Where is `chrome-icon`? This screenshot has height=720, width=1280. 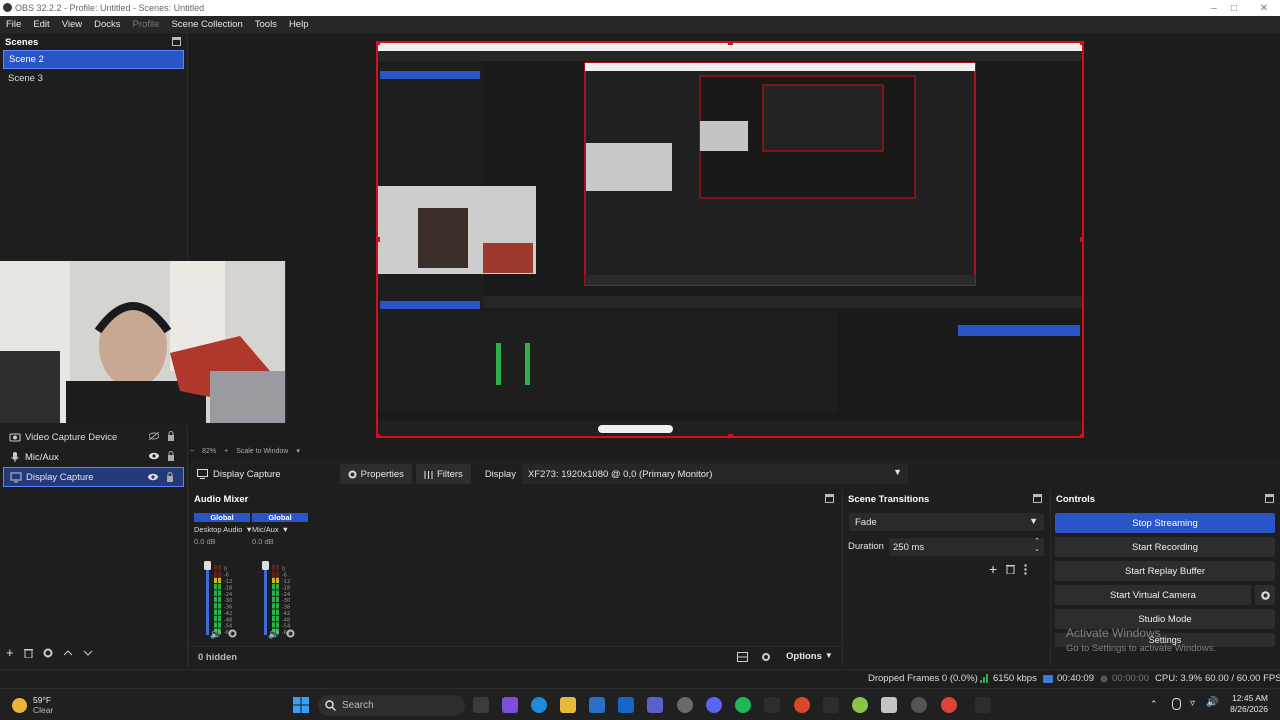
chrome-icon is located at coordinates (949, 705).